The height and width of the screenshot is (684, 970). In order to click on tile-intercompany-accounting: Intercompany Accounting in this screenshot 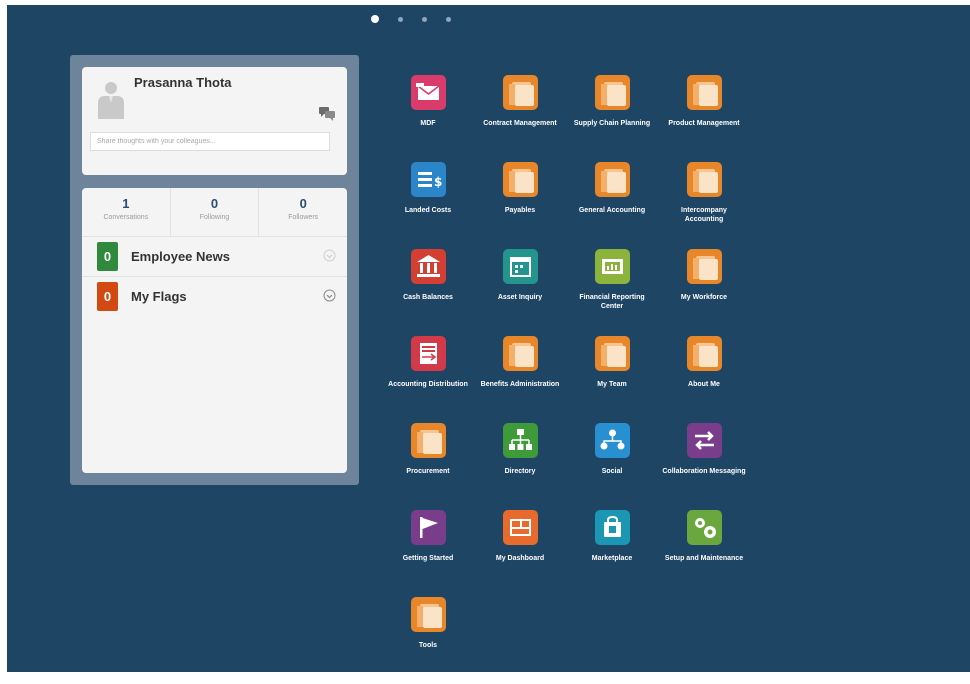, I will do `click(704, 205)`.